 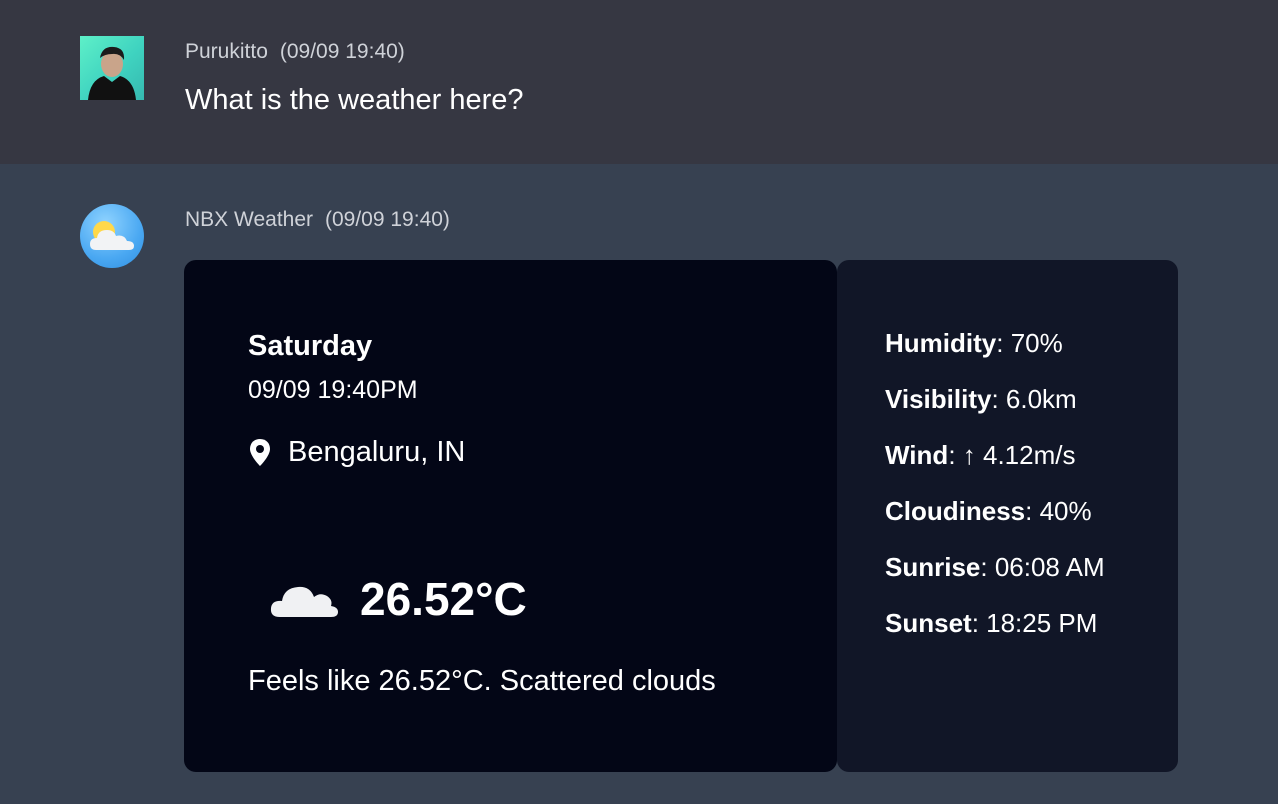 What do you see at coordinates (980, 455) in the screenshot?
I see `stat-wind: Wind: ↑ 4.12m/s` at bounding box center [980, 455].